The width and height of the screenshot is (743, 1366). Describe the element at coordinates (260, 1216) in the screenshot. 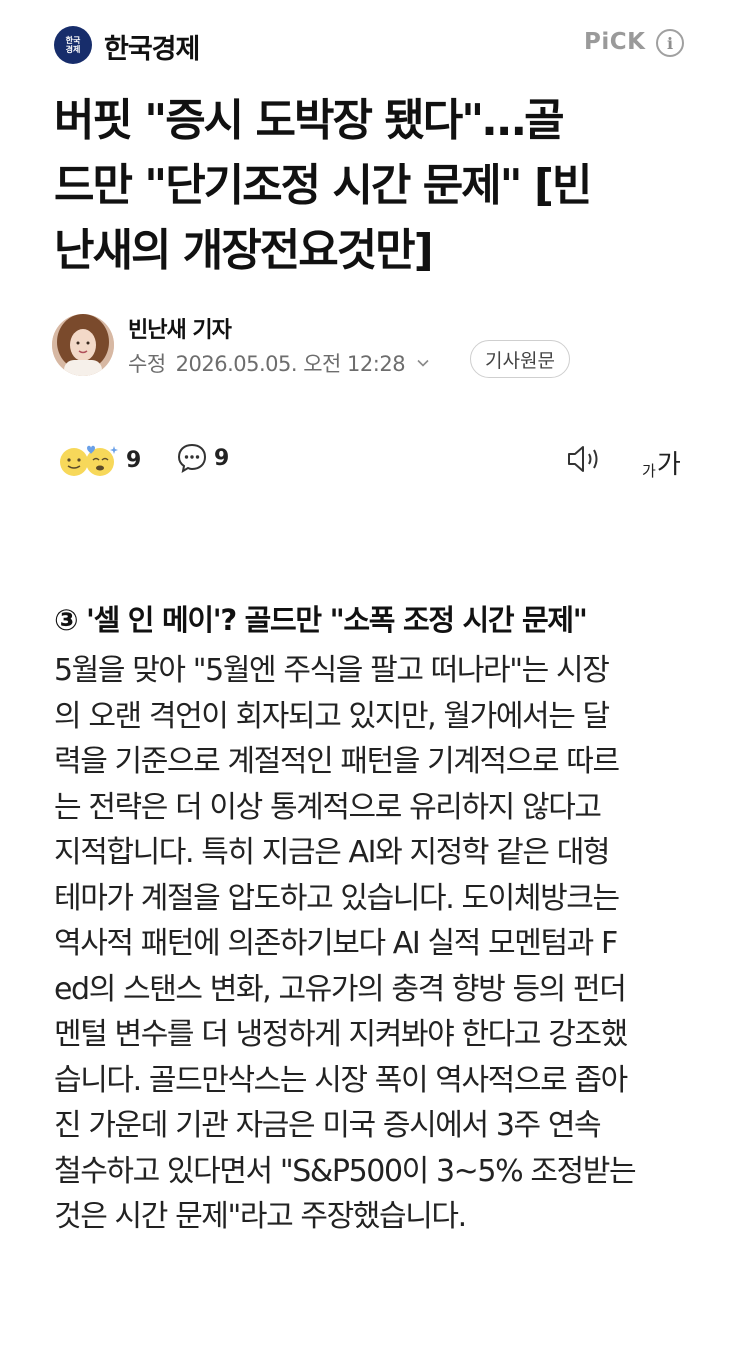

I see `body-line: 것은 시간 문제"라고 주장했습니다.` at that location.